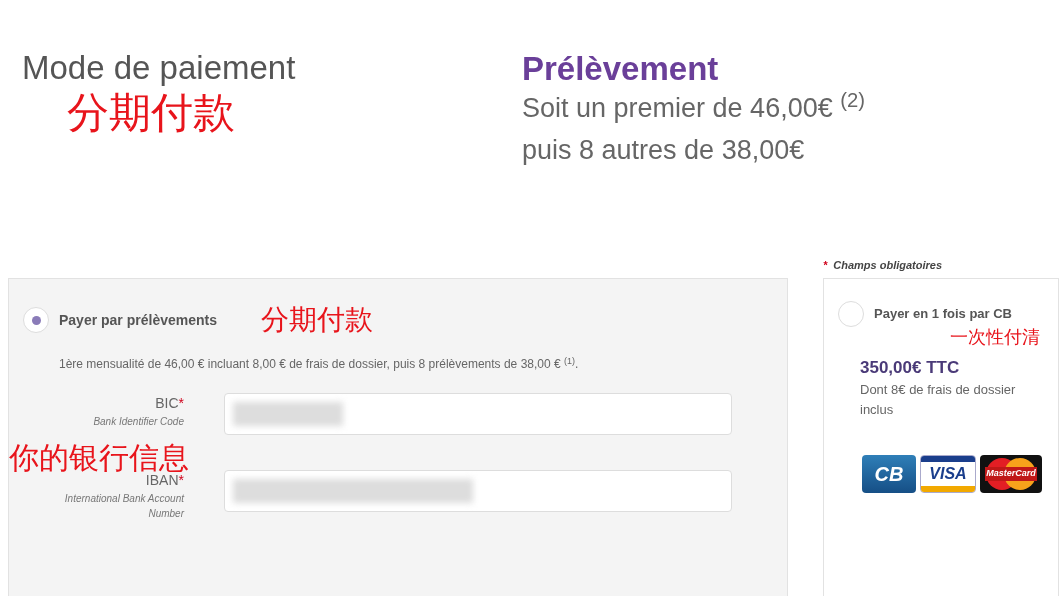 The image size is (1064, 596). What do you see at coordinates (169, 403) in the screenshot?
I see `field-label: BIC*` at bounding box center [169, 403].